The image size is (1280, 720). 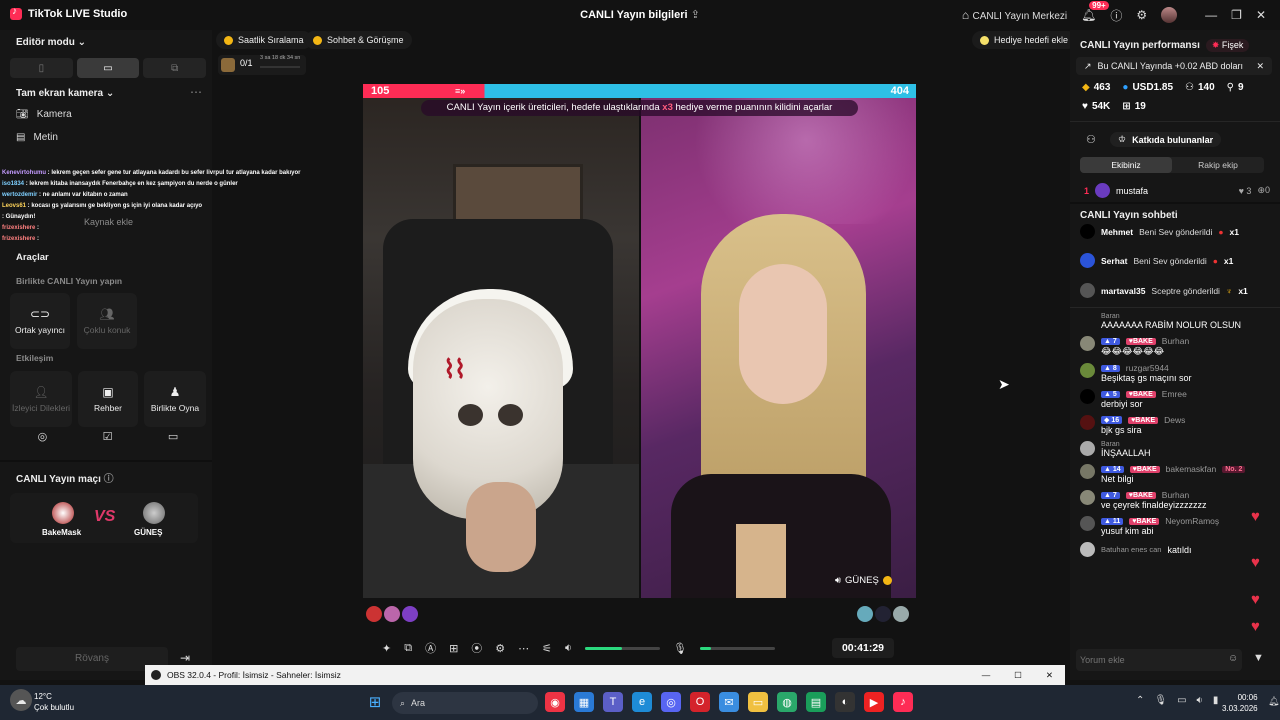 I want to click on more-icon: ⋯, so click(x=523, y=648).